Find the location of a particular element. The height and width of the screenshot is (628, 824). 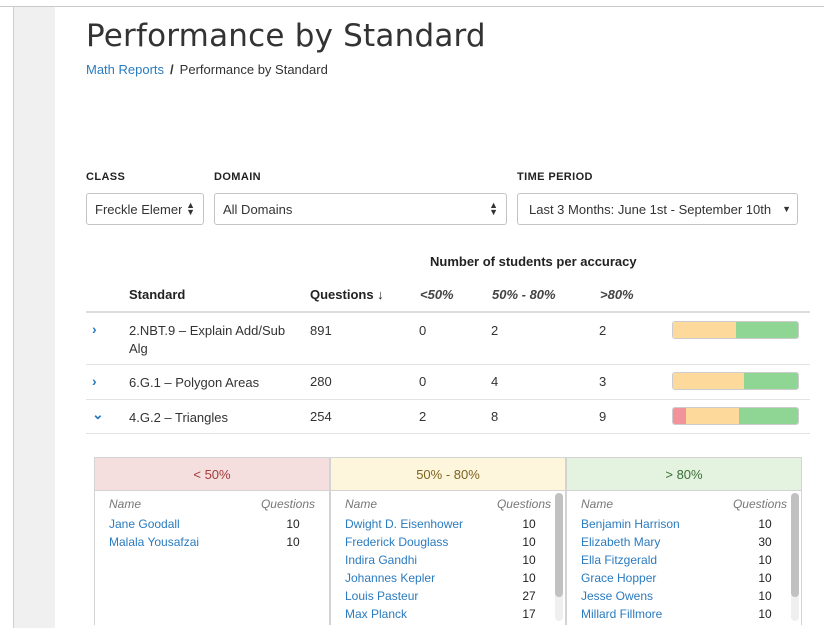

row-high-count: 2 is located at coordinates (603, 330).